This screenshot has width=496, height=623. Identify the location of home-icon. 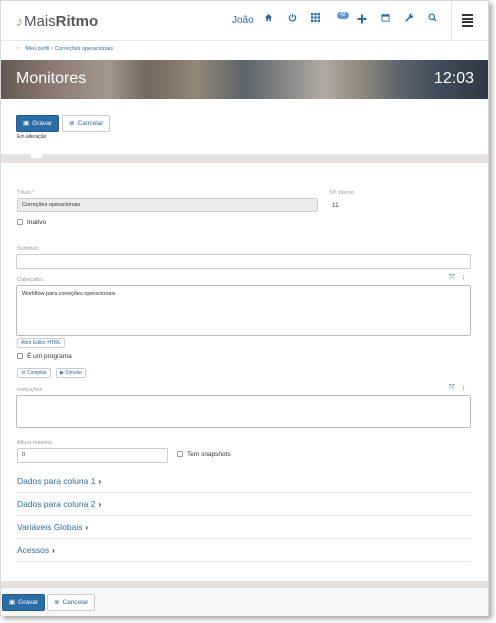
(268, 20).